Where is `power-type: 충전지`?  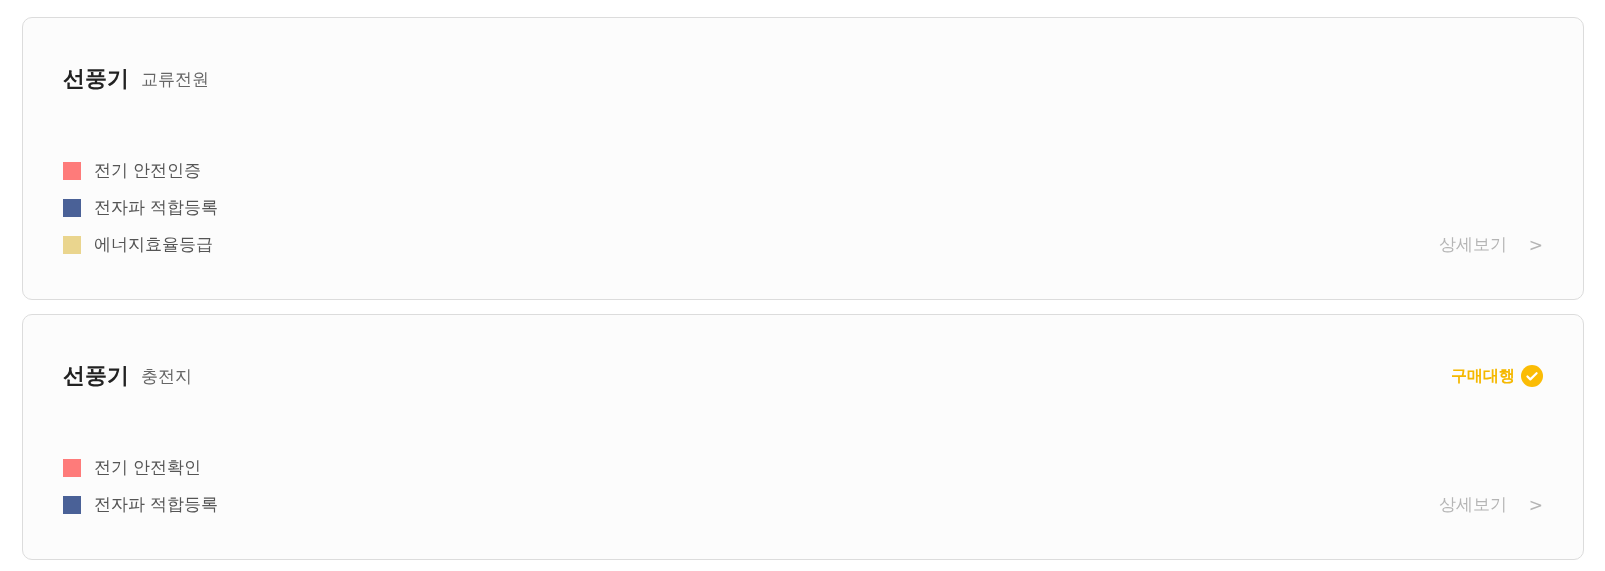 power-type: 충전지 is located at coordinates (166, 376).